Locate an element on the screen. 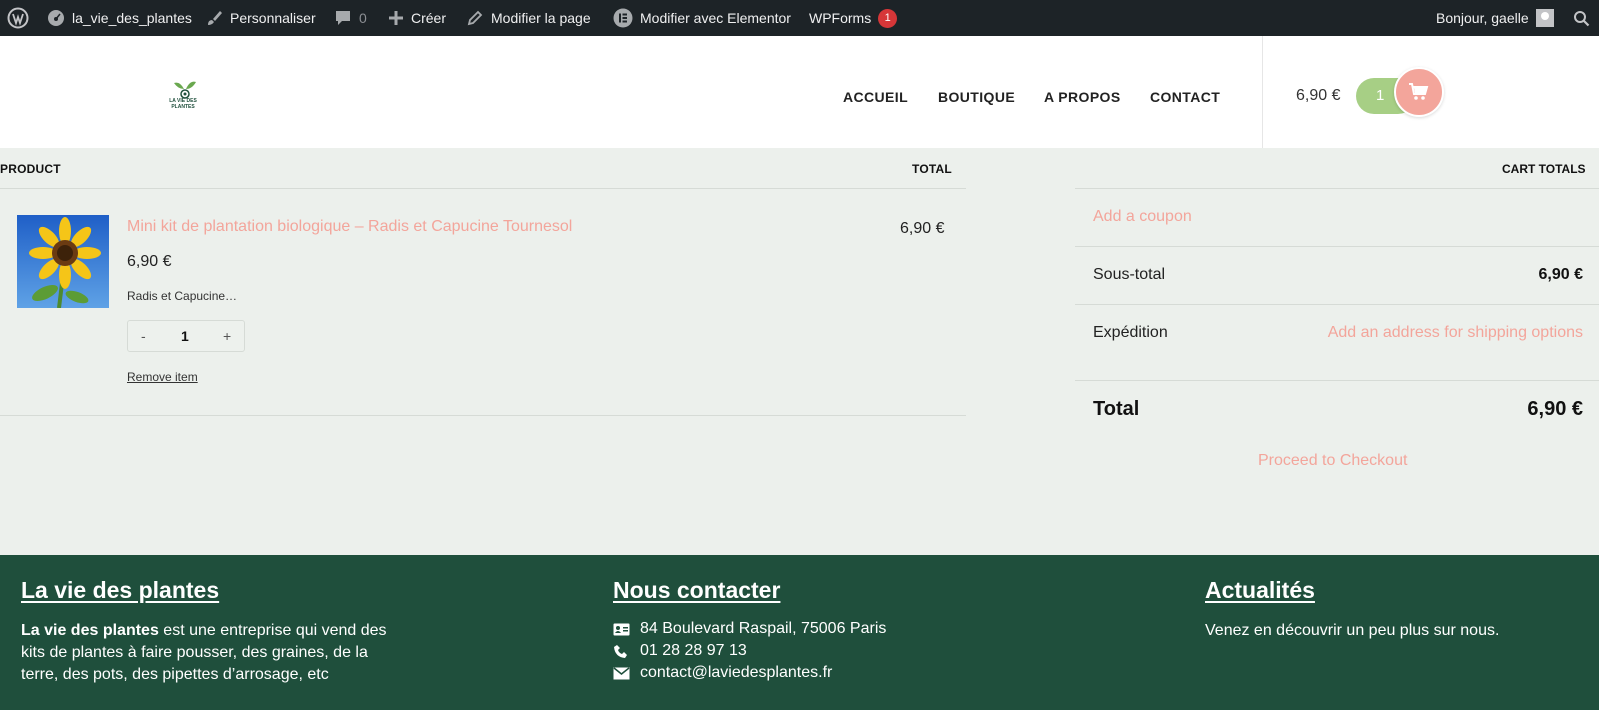  proceed-to-checkout-button: Proceed to Checkout is located at coordinates (1332, 461).